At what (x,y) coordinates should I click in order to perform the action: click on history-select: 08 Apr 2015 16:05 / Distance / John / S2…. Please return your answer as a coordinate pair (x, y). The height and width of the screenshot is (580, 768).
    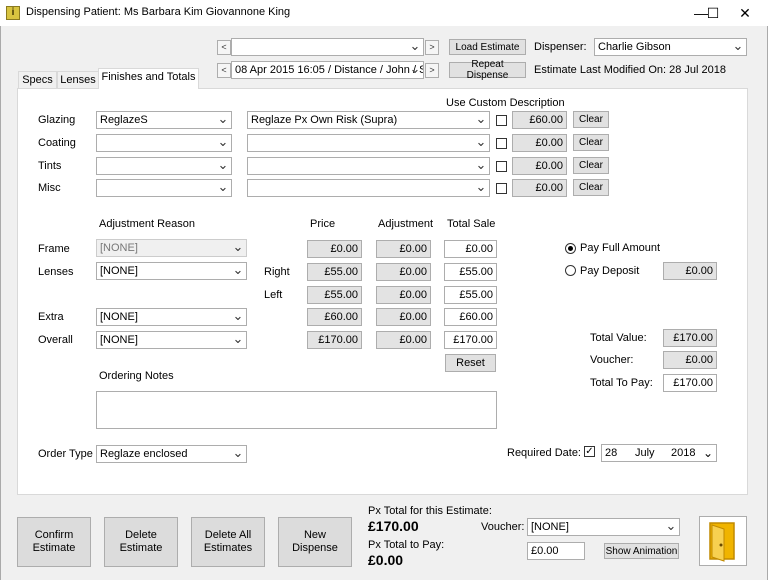
    Looking at the image, I should click on (327, 70).